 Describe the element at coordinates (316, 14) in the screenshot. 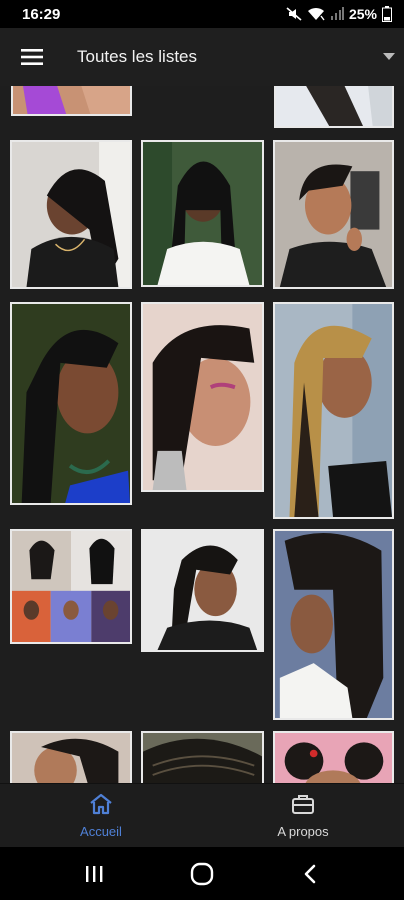

I see `wifi-icon` at that location.